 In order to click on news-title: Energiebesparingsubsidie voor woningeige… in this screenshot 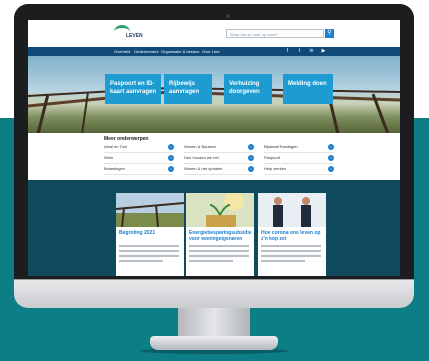, I will do `click(220, 236)`.